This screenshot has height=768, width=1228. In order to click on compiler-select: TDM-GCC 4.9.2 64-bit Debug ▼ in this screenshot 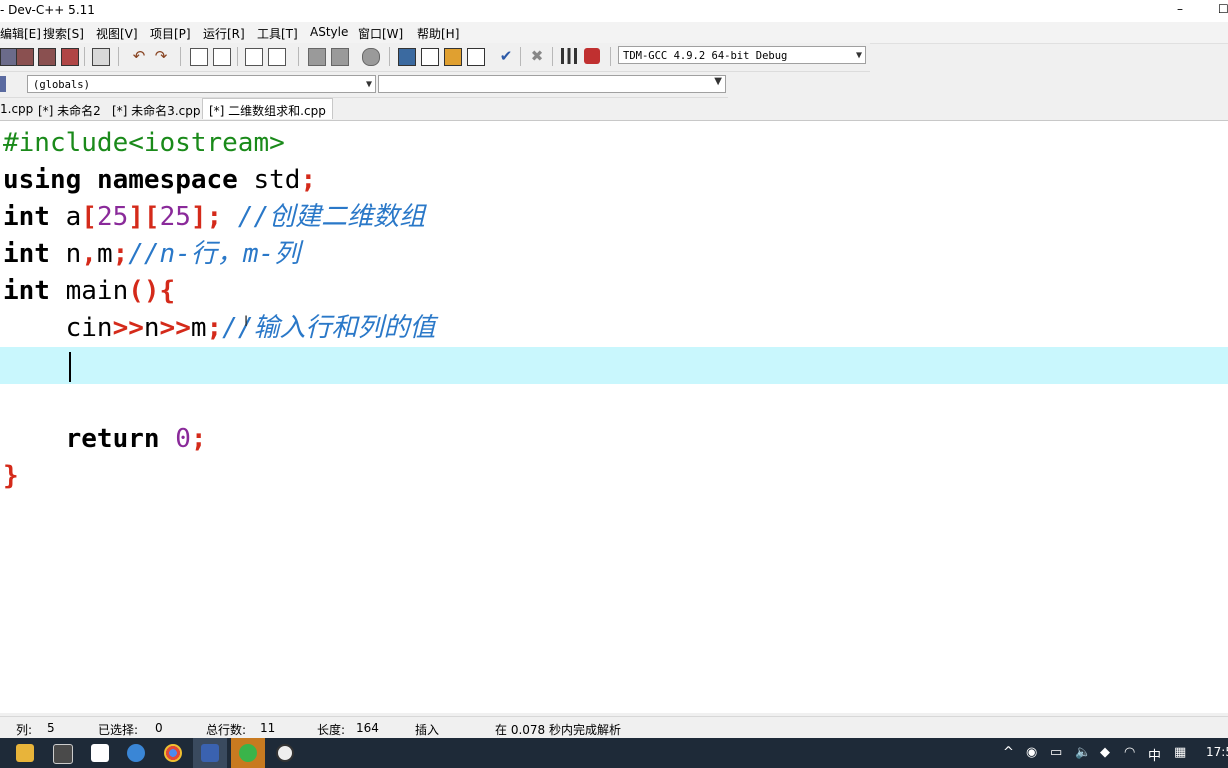, I will do `click(742, 55)`.